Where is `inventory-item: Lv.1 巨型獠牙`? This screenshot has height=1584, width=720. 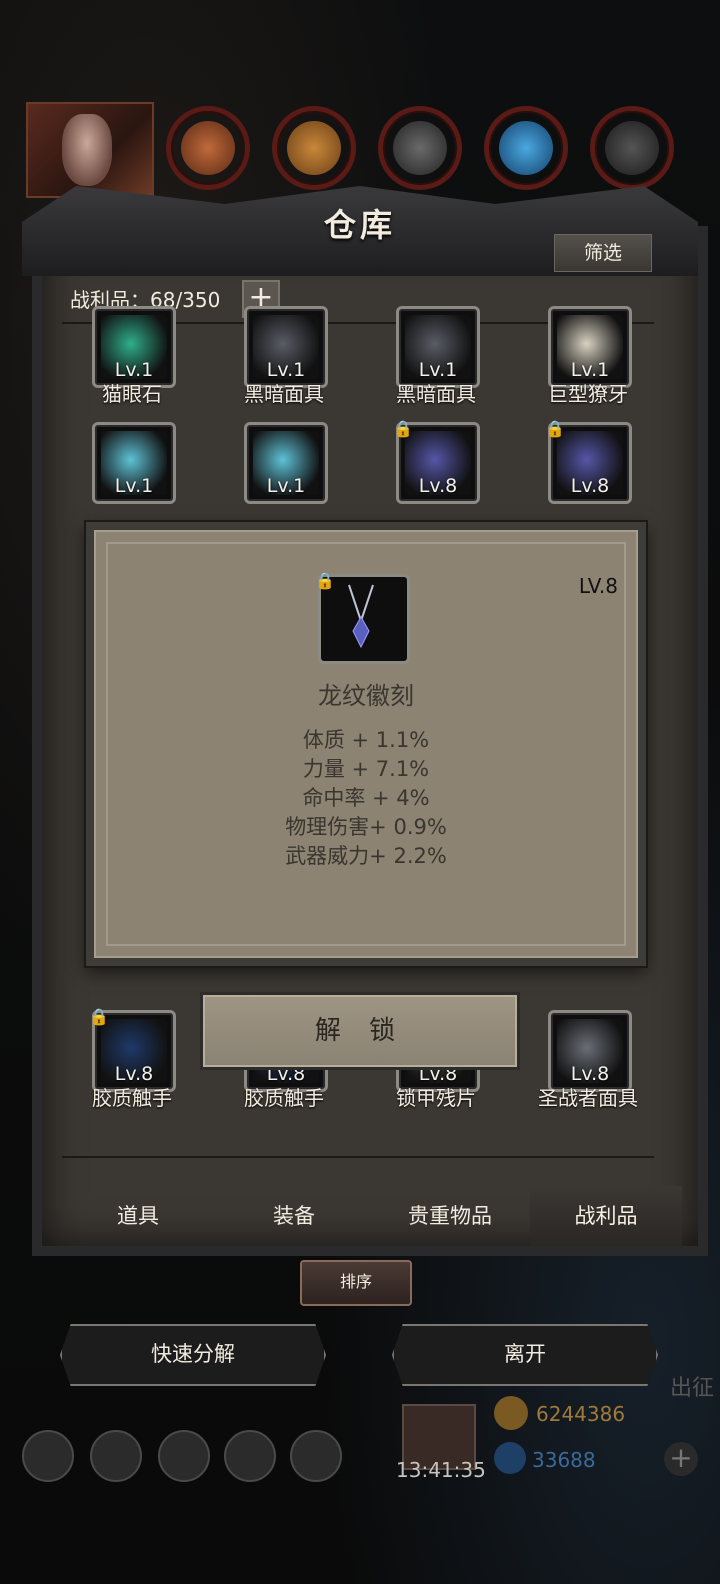 inventory-item: Lv.1 巨型獠牙 is located at coordinates (588, 356).